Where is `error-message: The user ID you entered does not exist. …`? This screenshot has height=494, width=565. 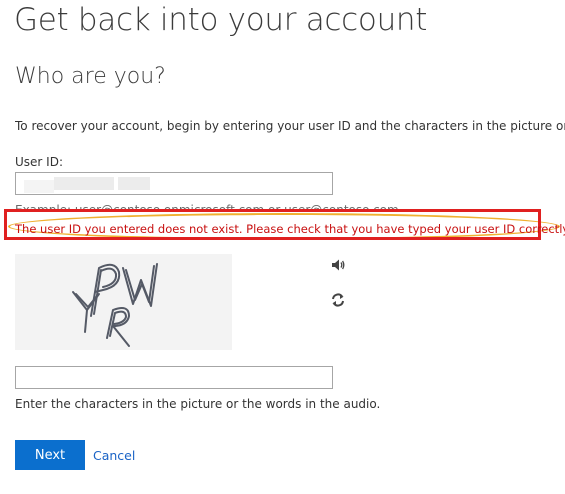
error-message: The user ID you entered does not exist. … is located at coordinates (290, 229).